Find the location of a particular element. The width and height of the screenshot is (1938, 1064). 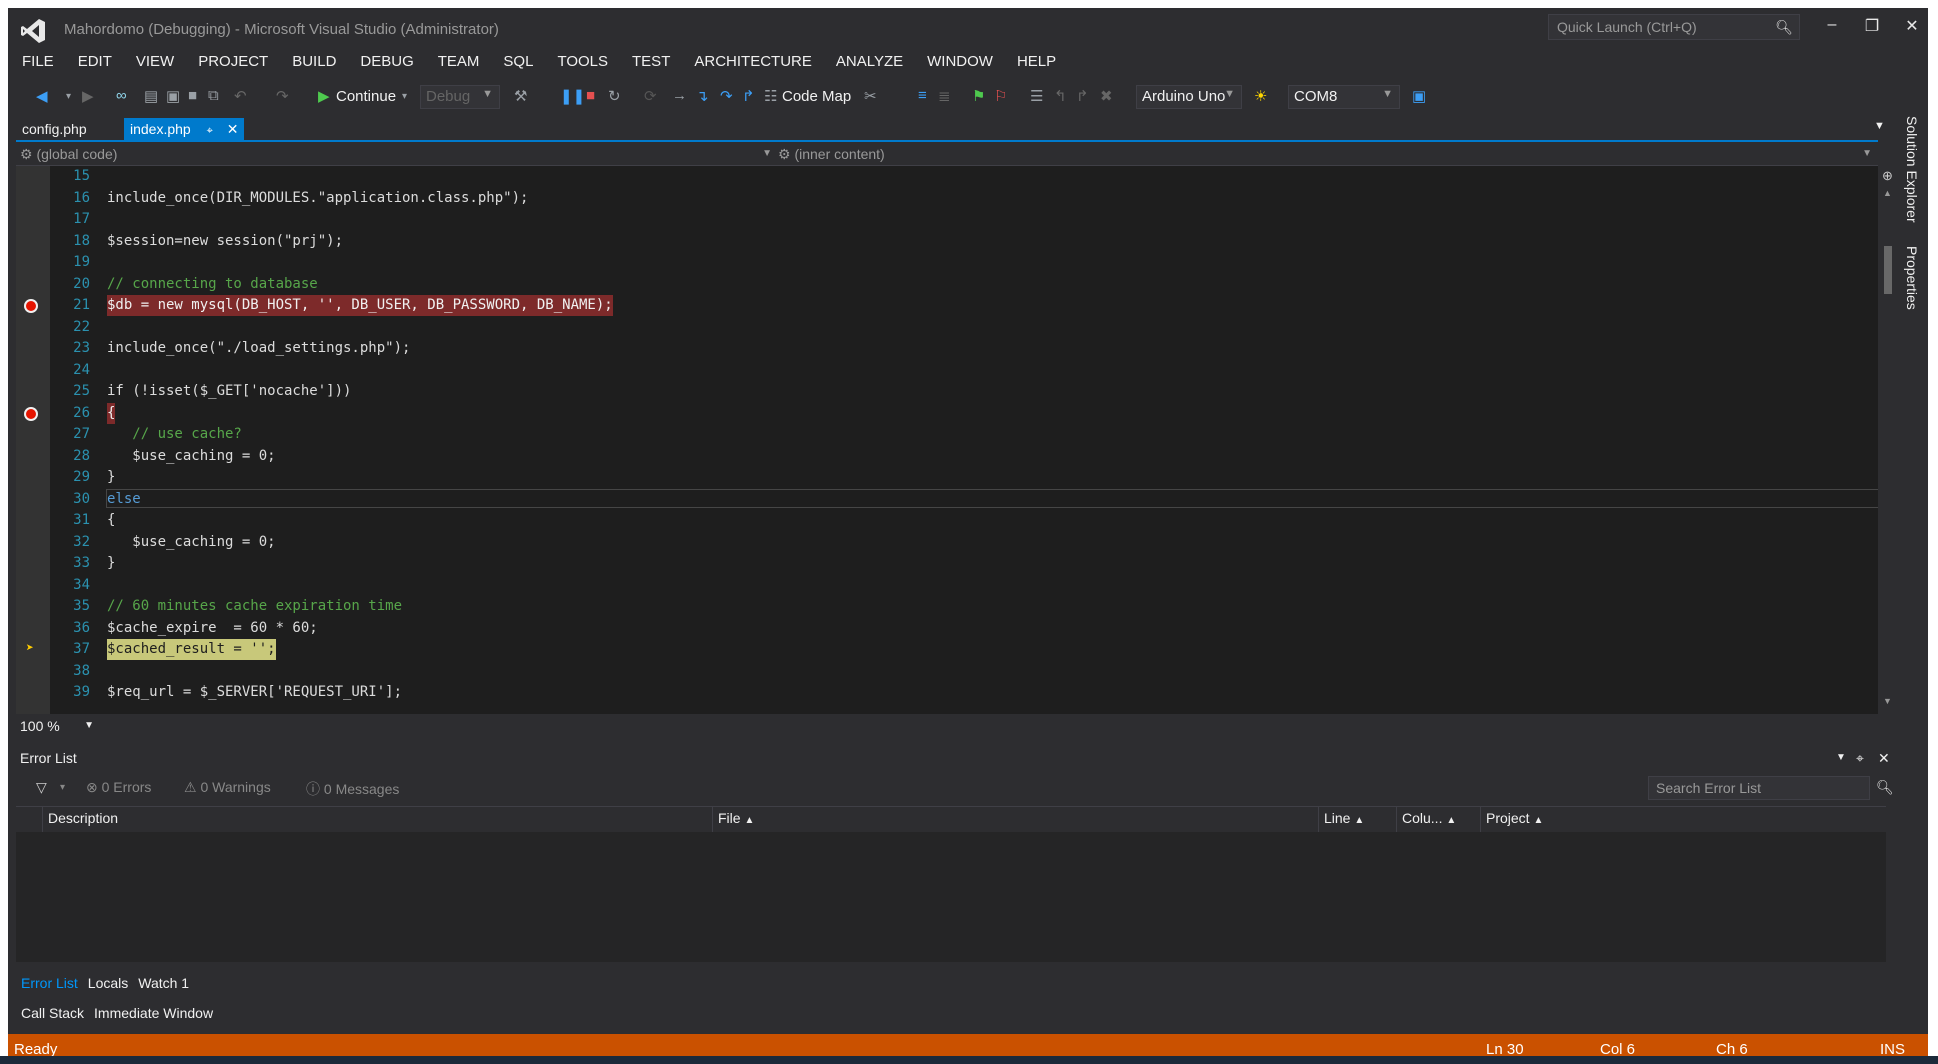

uncomment-icon: ⚐ is located at coordinates (1000, 96).